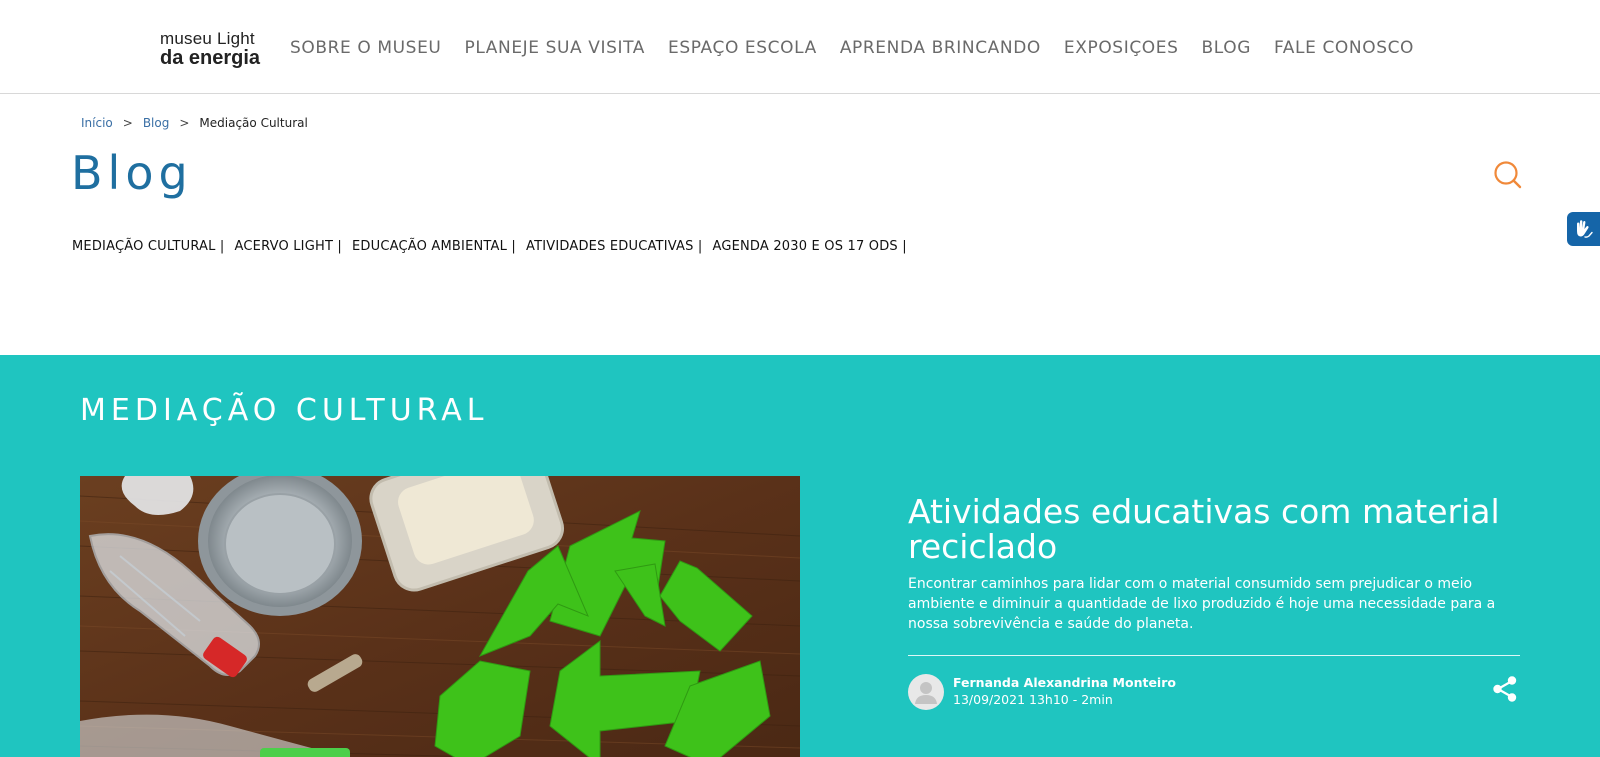  Describe the element at coordinates (207, 38) in the screenshot. I see `logo-line-1: museu Light` at that location.